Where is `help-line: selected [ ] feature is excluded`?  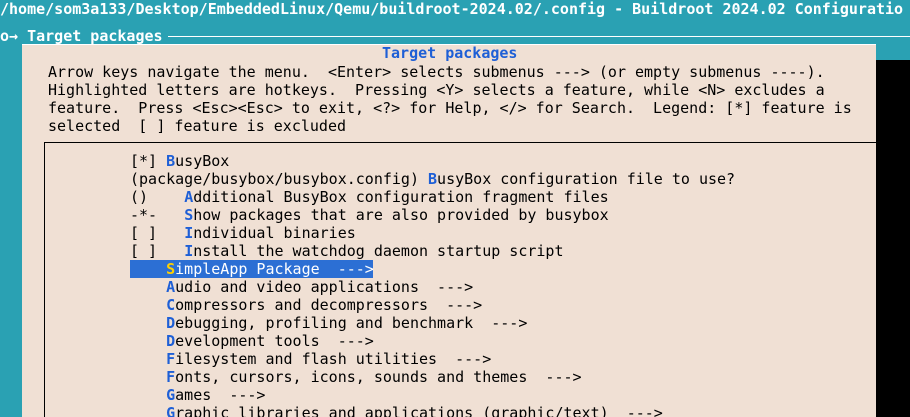 help-line: selected [ ] feature is excluded is located at coordinates (197, 126).